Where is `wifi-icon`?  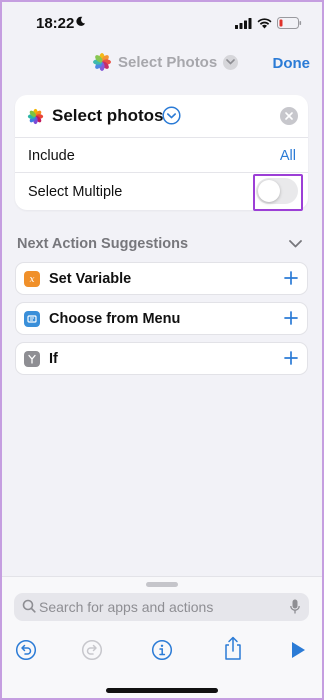 wifi-icon is located at coordinates (264, 22).